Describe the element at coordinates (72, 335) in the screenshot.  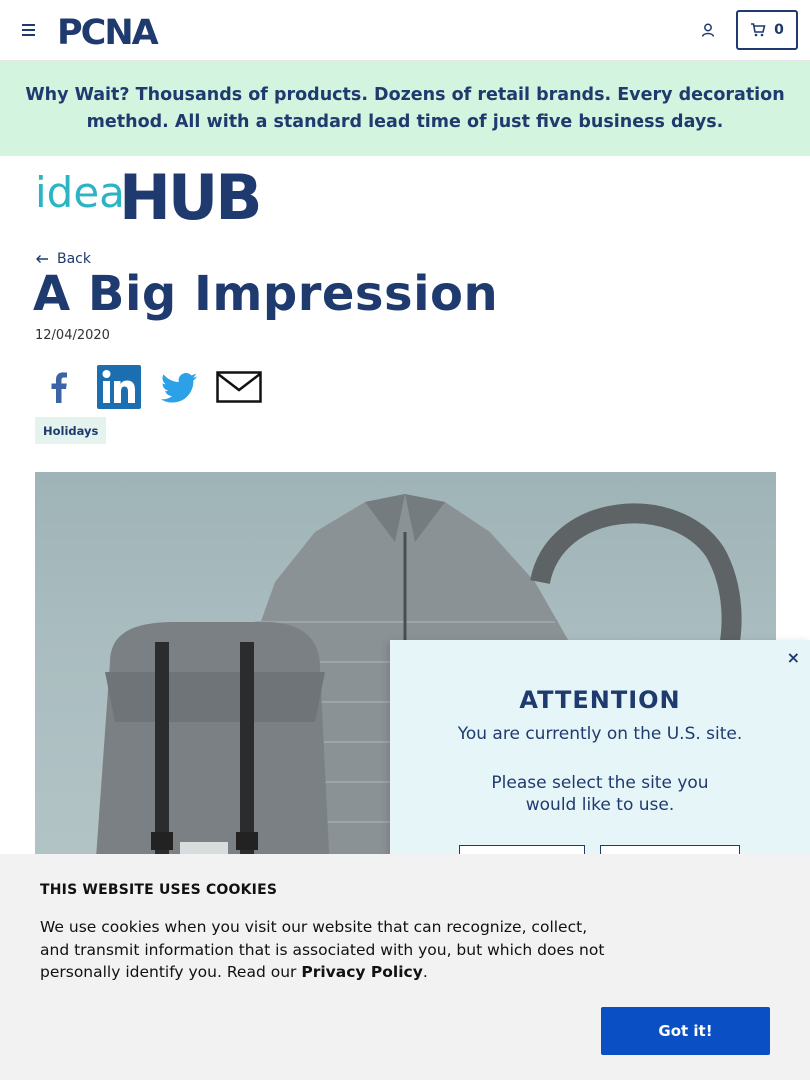
I see `article-date: 12/04/2020` at that location.